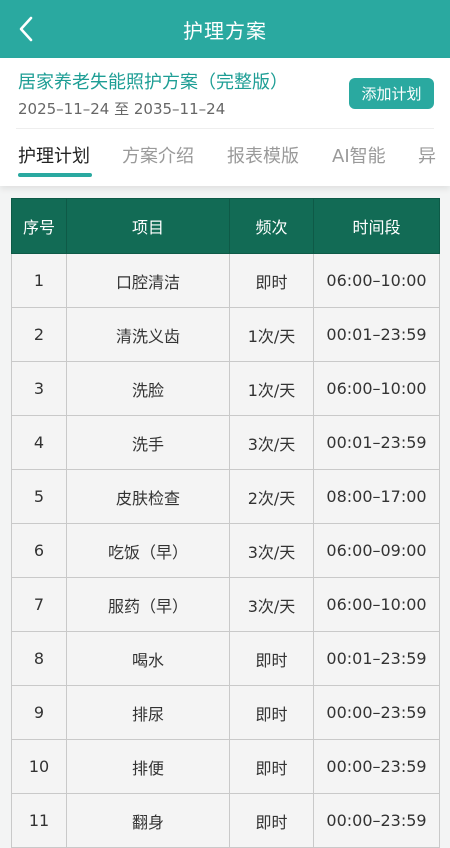 Image resolution: width=450 pixels, height=848 pixels. I want to click on header-time-range: 时间段, so click(376, 226).